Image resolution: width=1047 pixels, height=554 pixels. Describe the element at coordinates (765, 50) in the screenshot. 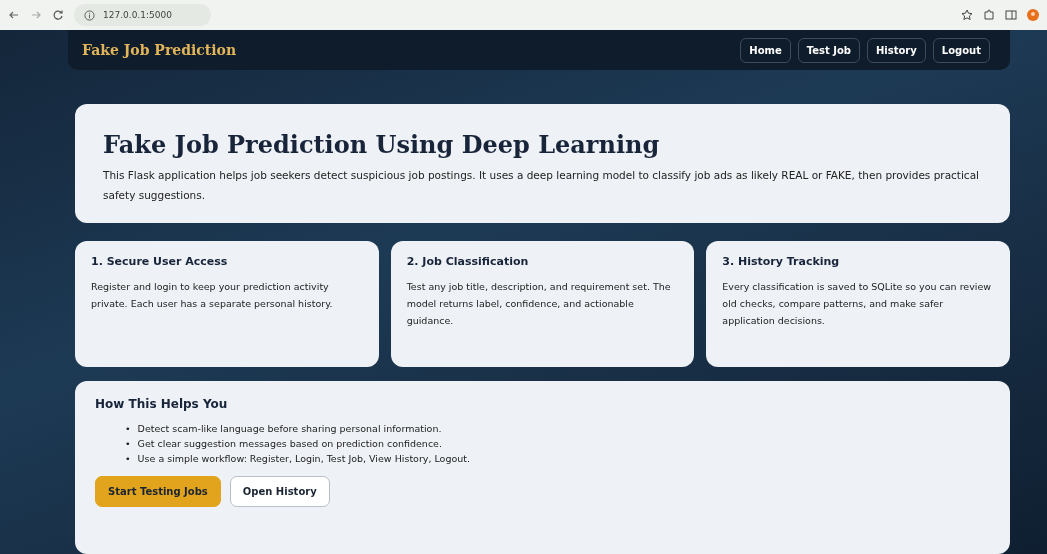

I see `nav-link: Home` at that location.